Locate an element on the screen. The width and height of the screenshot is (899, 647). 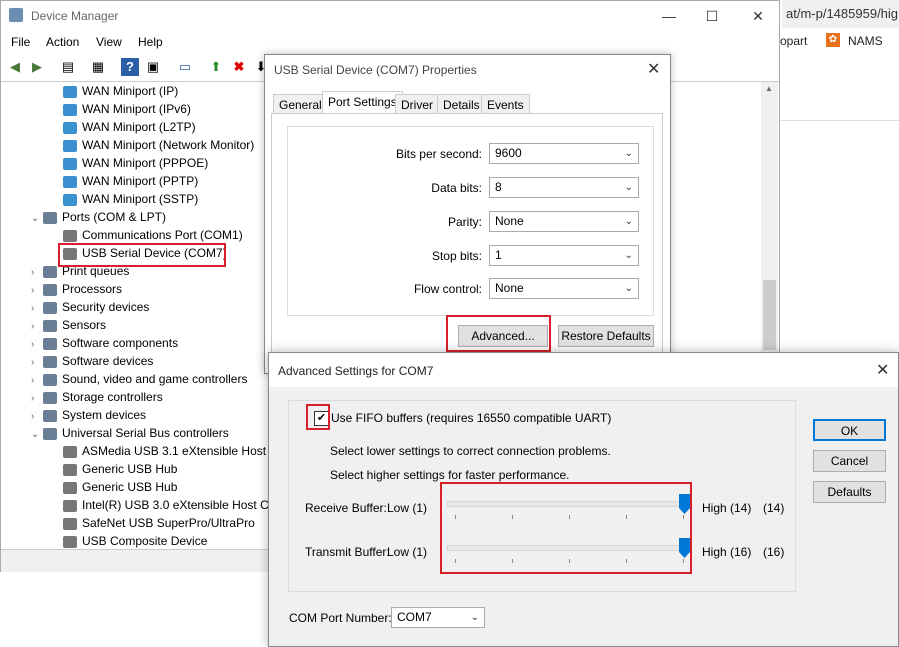
transmit-high-label: High (16) is located at coordinates (727, 552).